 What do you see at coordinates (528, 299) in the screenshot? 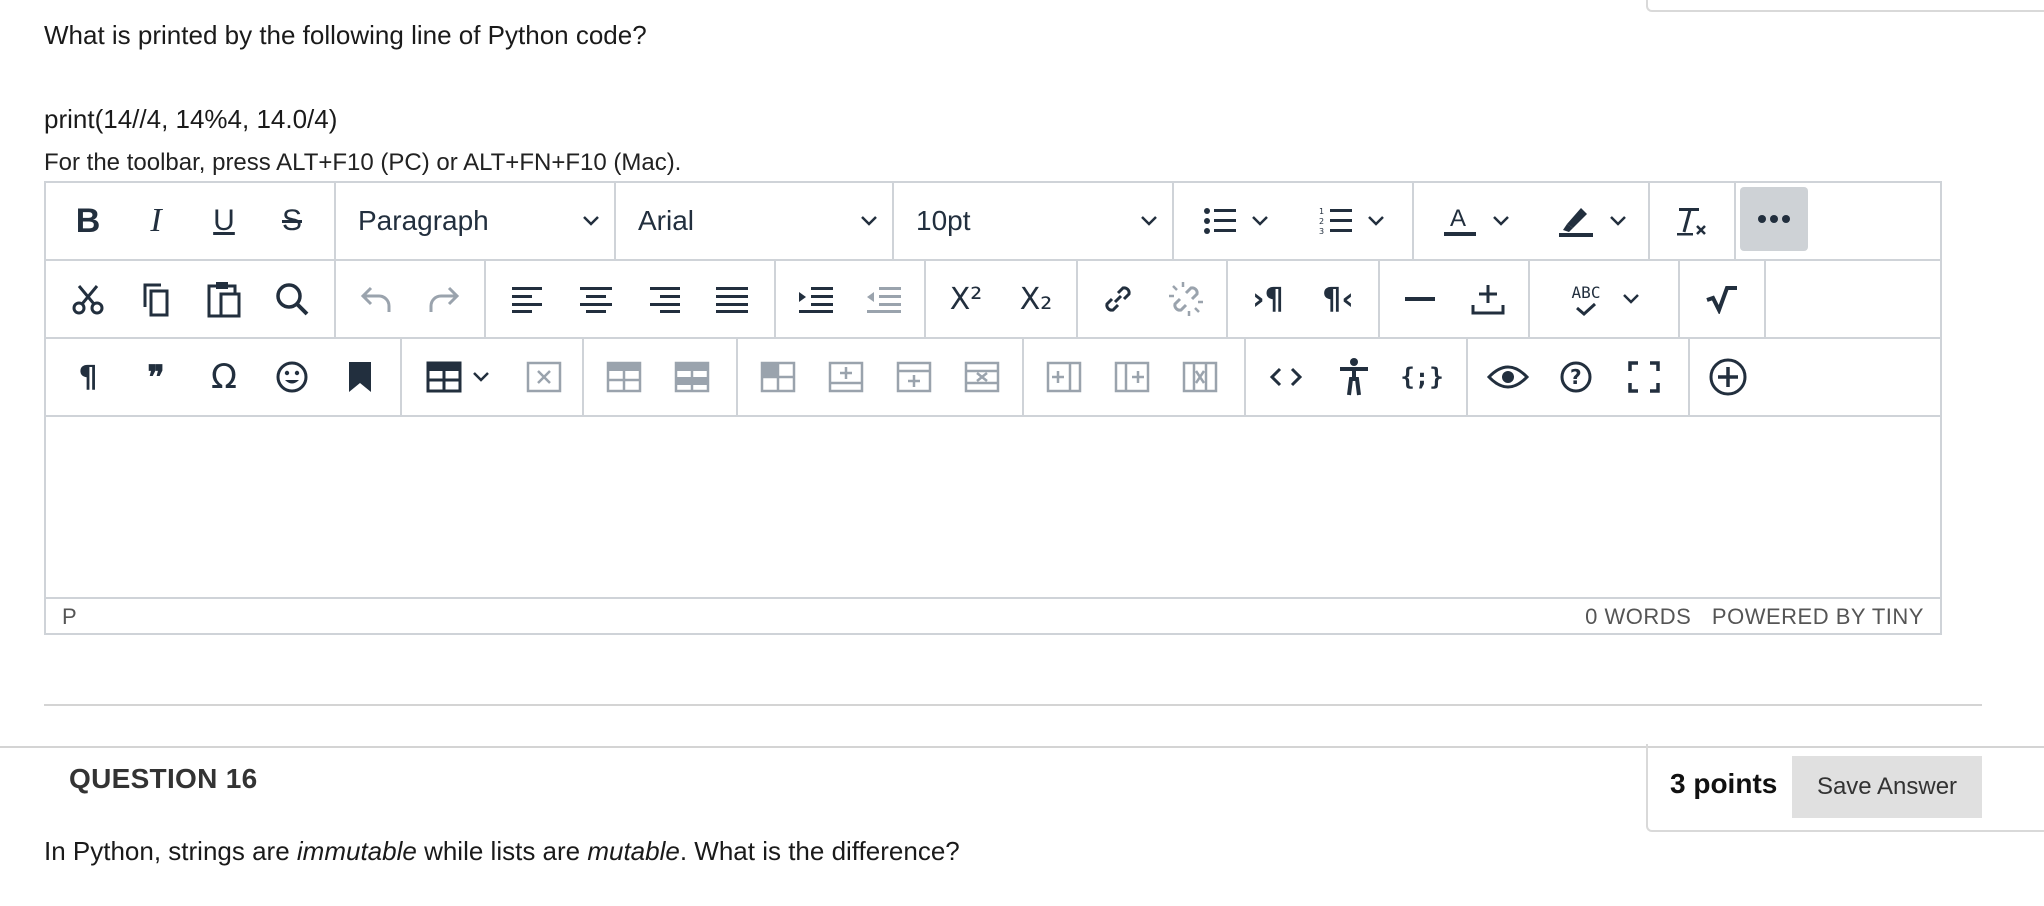
I see `align-left-button` at bounding box center [528, 299].